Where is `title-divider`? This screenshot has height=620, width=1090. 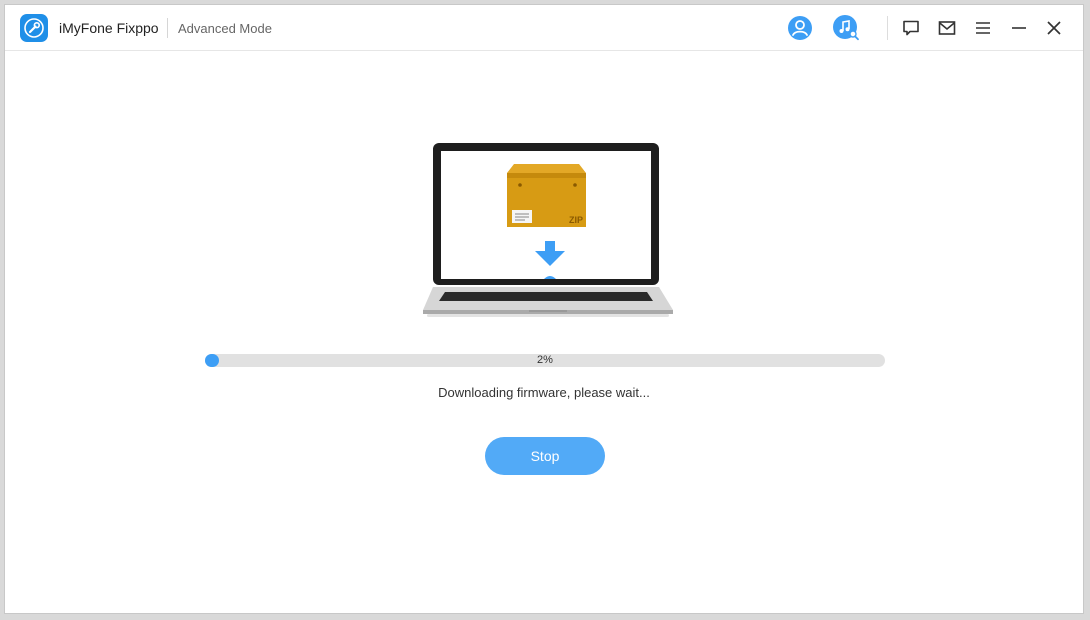 title-divider is located at coordinates (167, 28).